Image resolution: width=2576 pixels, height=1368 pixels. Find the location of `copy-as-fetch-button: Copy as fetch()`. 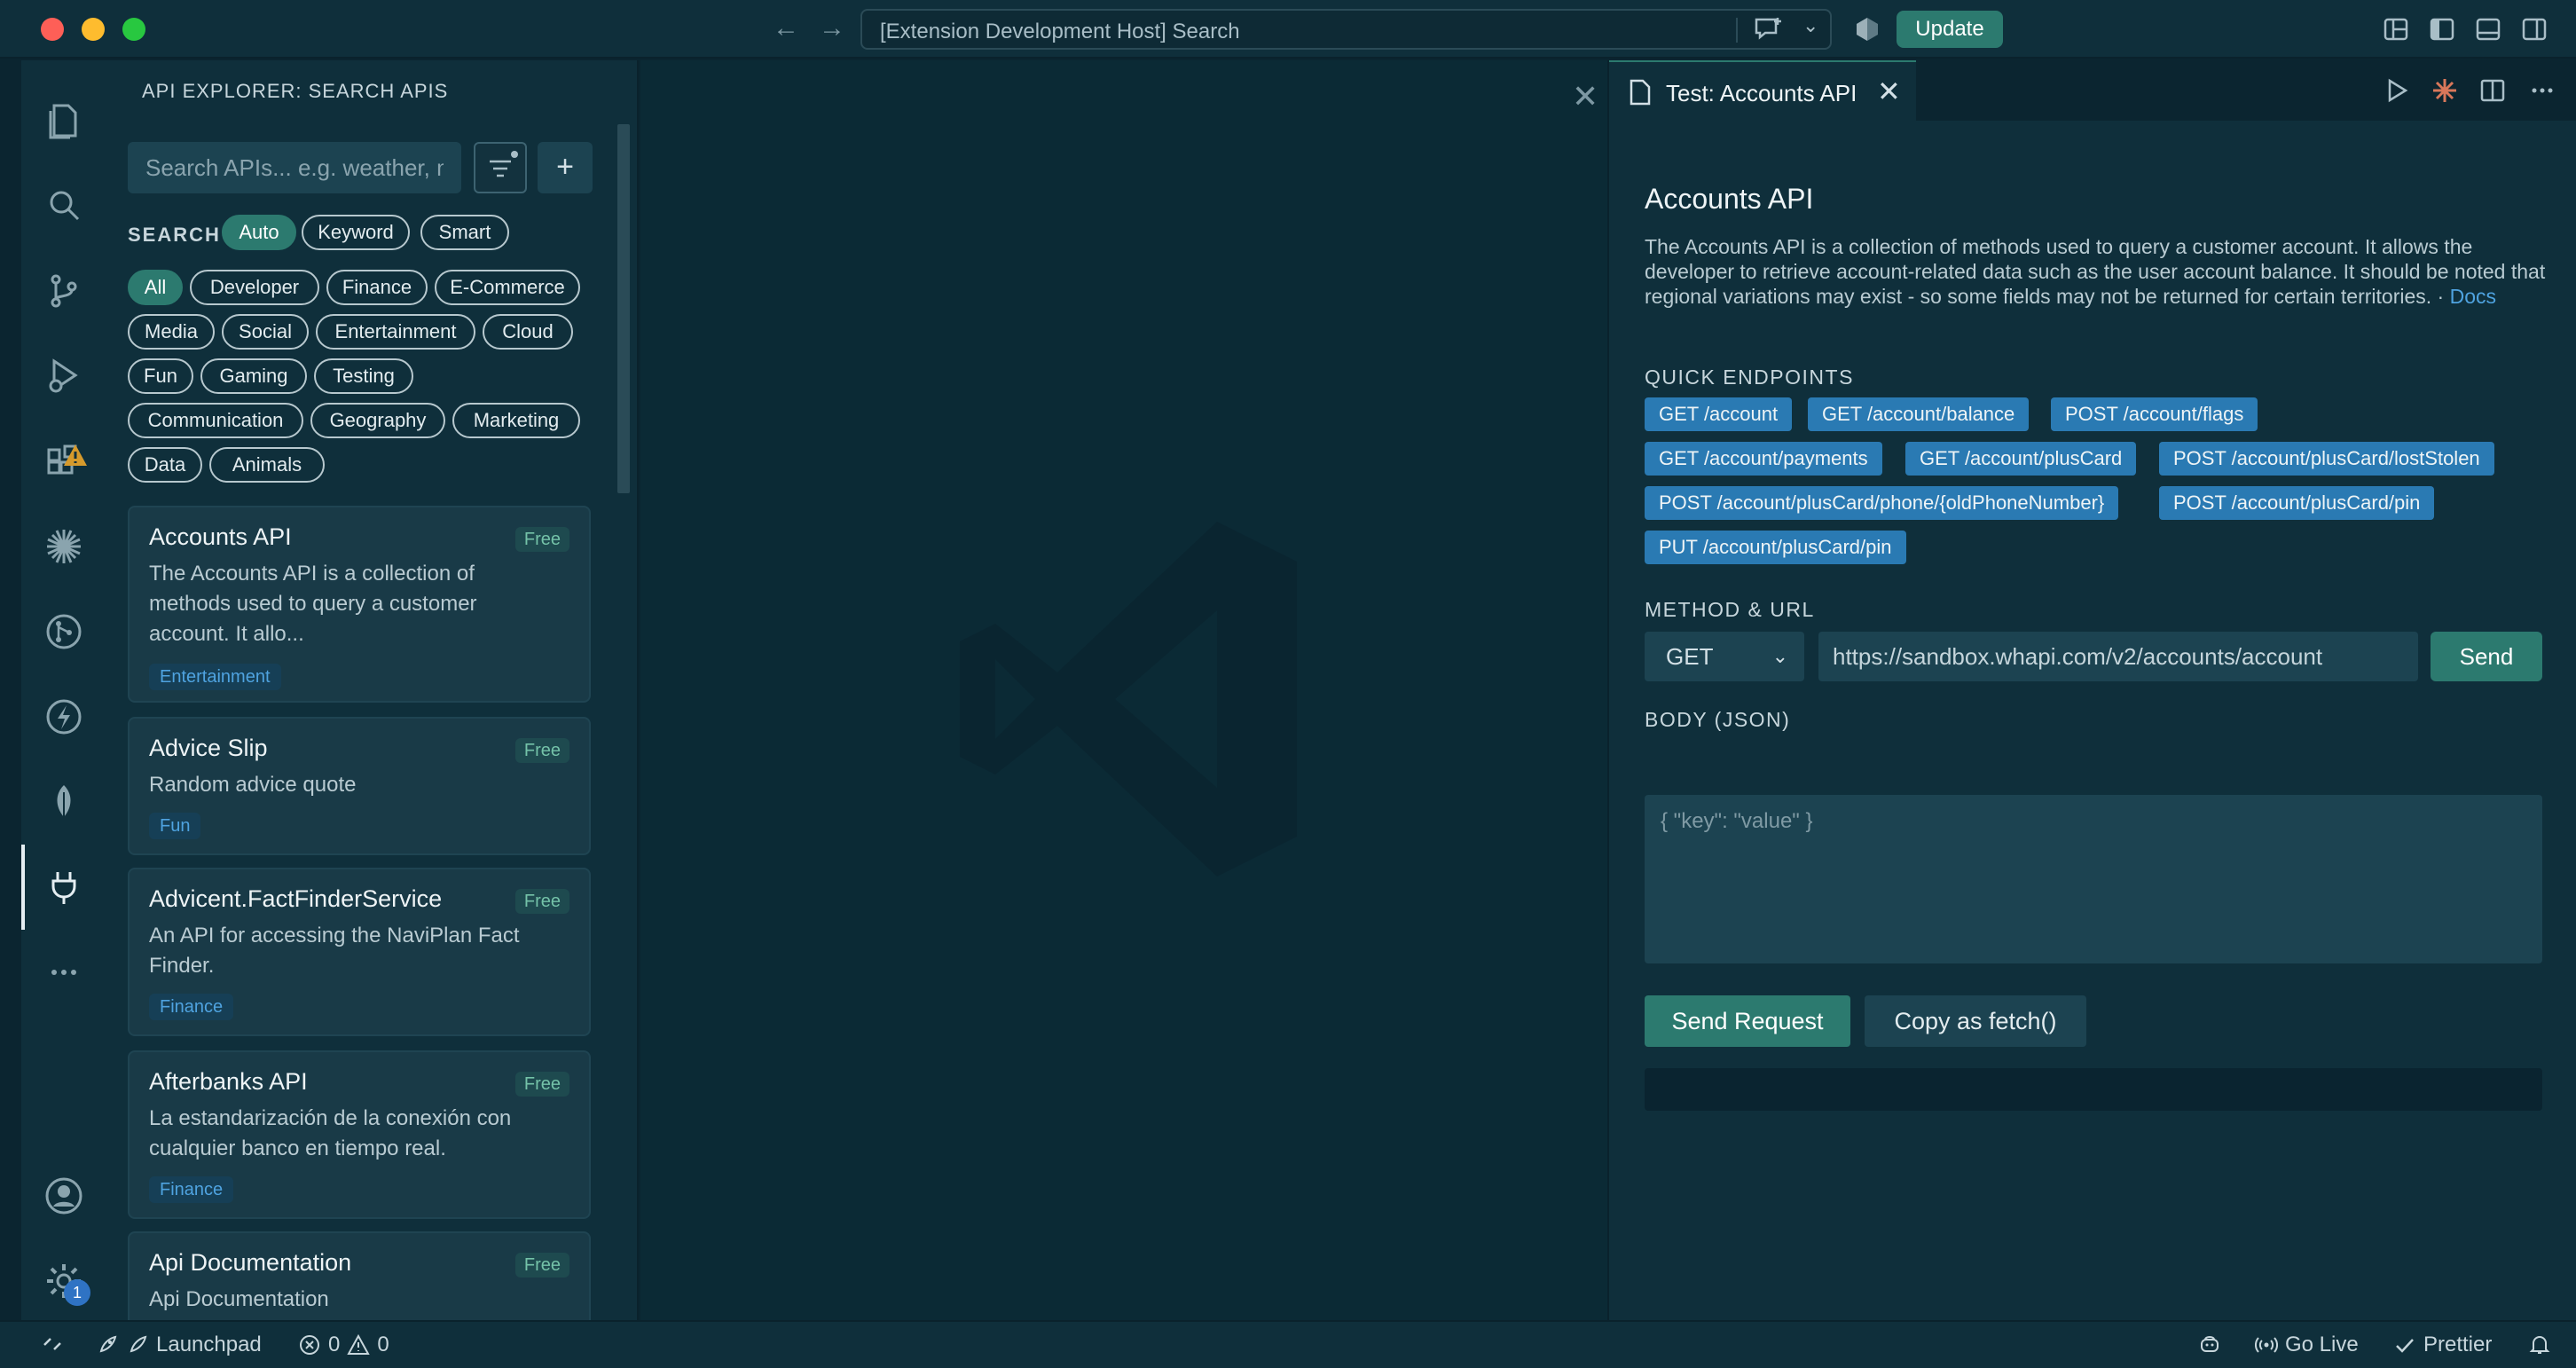

copy-as-fetch-button: Copy as fetch() is located at coordinates (1975, 1021).